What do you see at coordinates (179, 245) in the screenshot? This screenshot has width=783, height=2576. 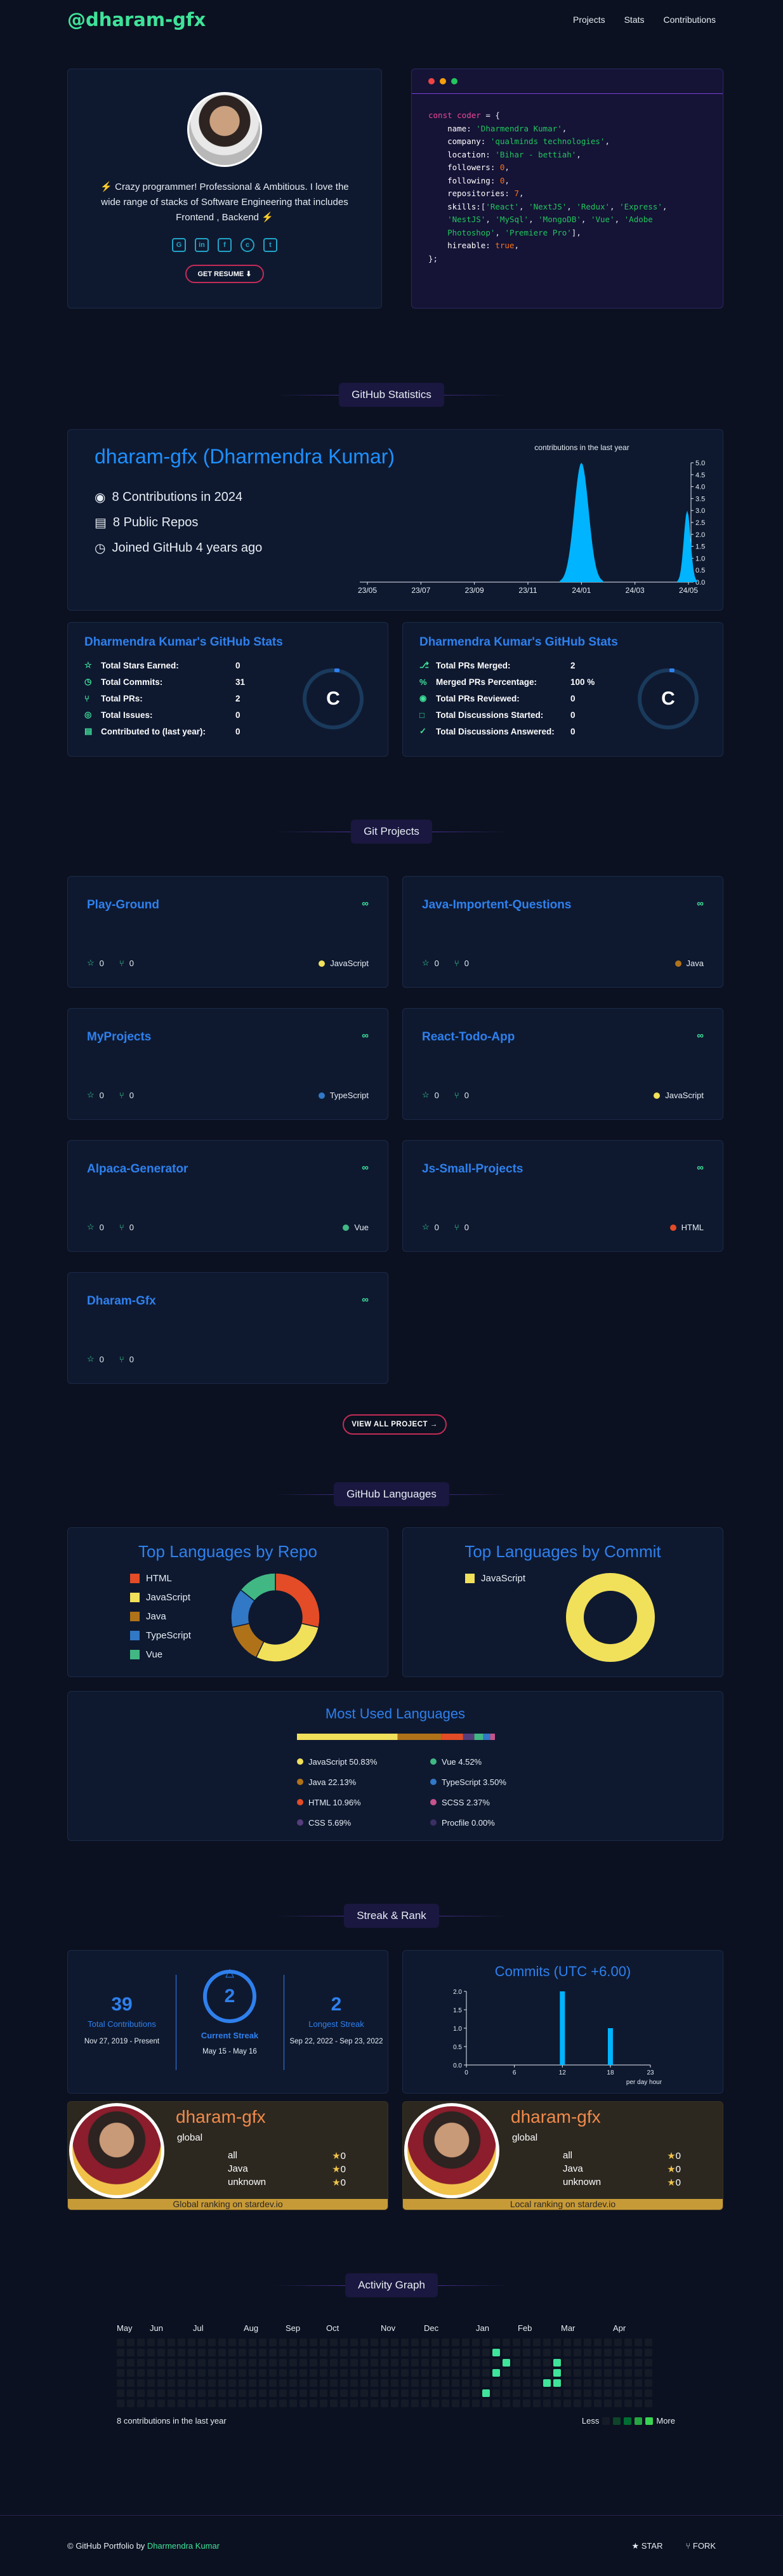 I see `github-icon: G` at bounding box center [179, 245].